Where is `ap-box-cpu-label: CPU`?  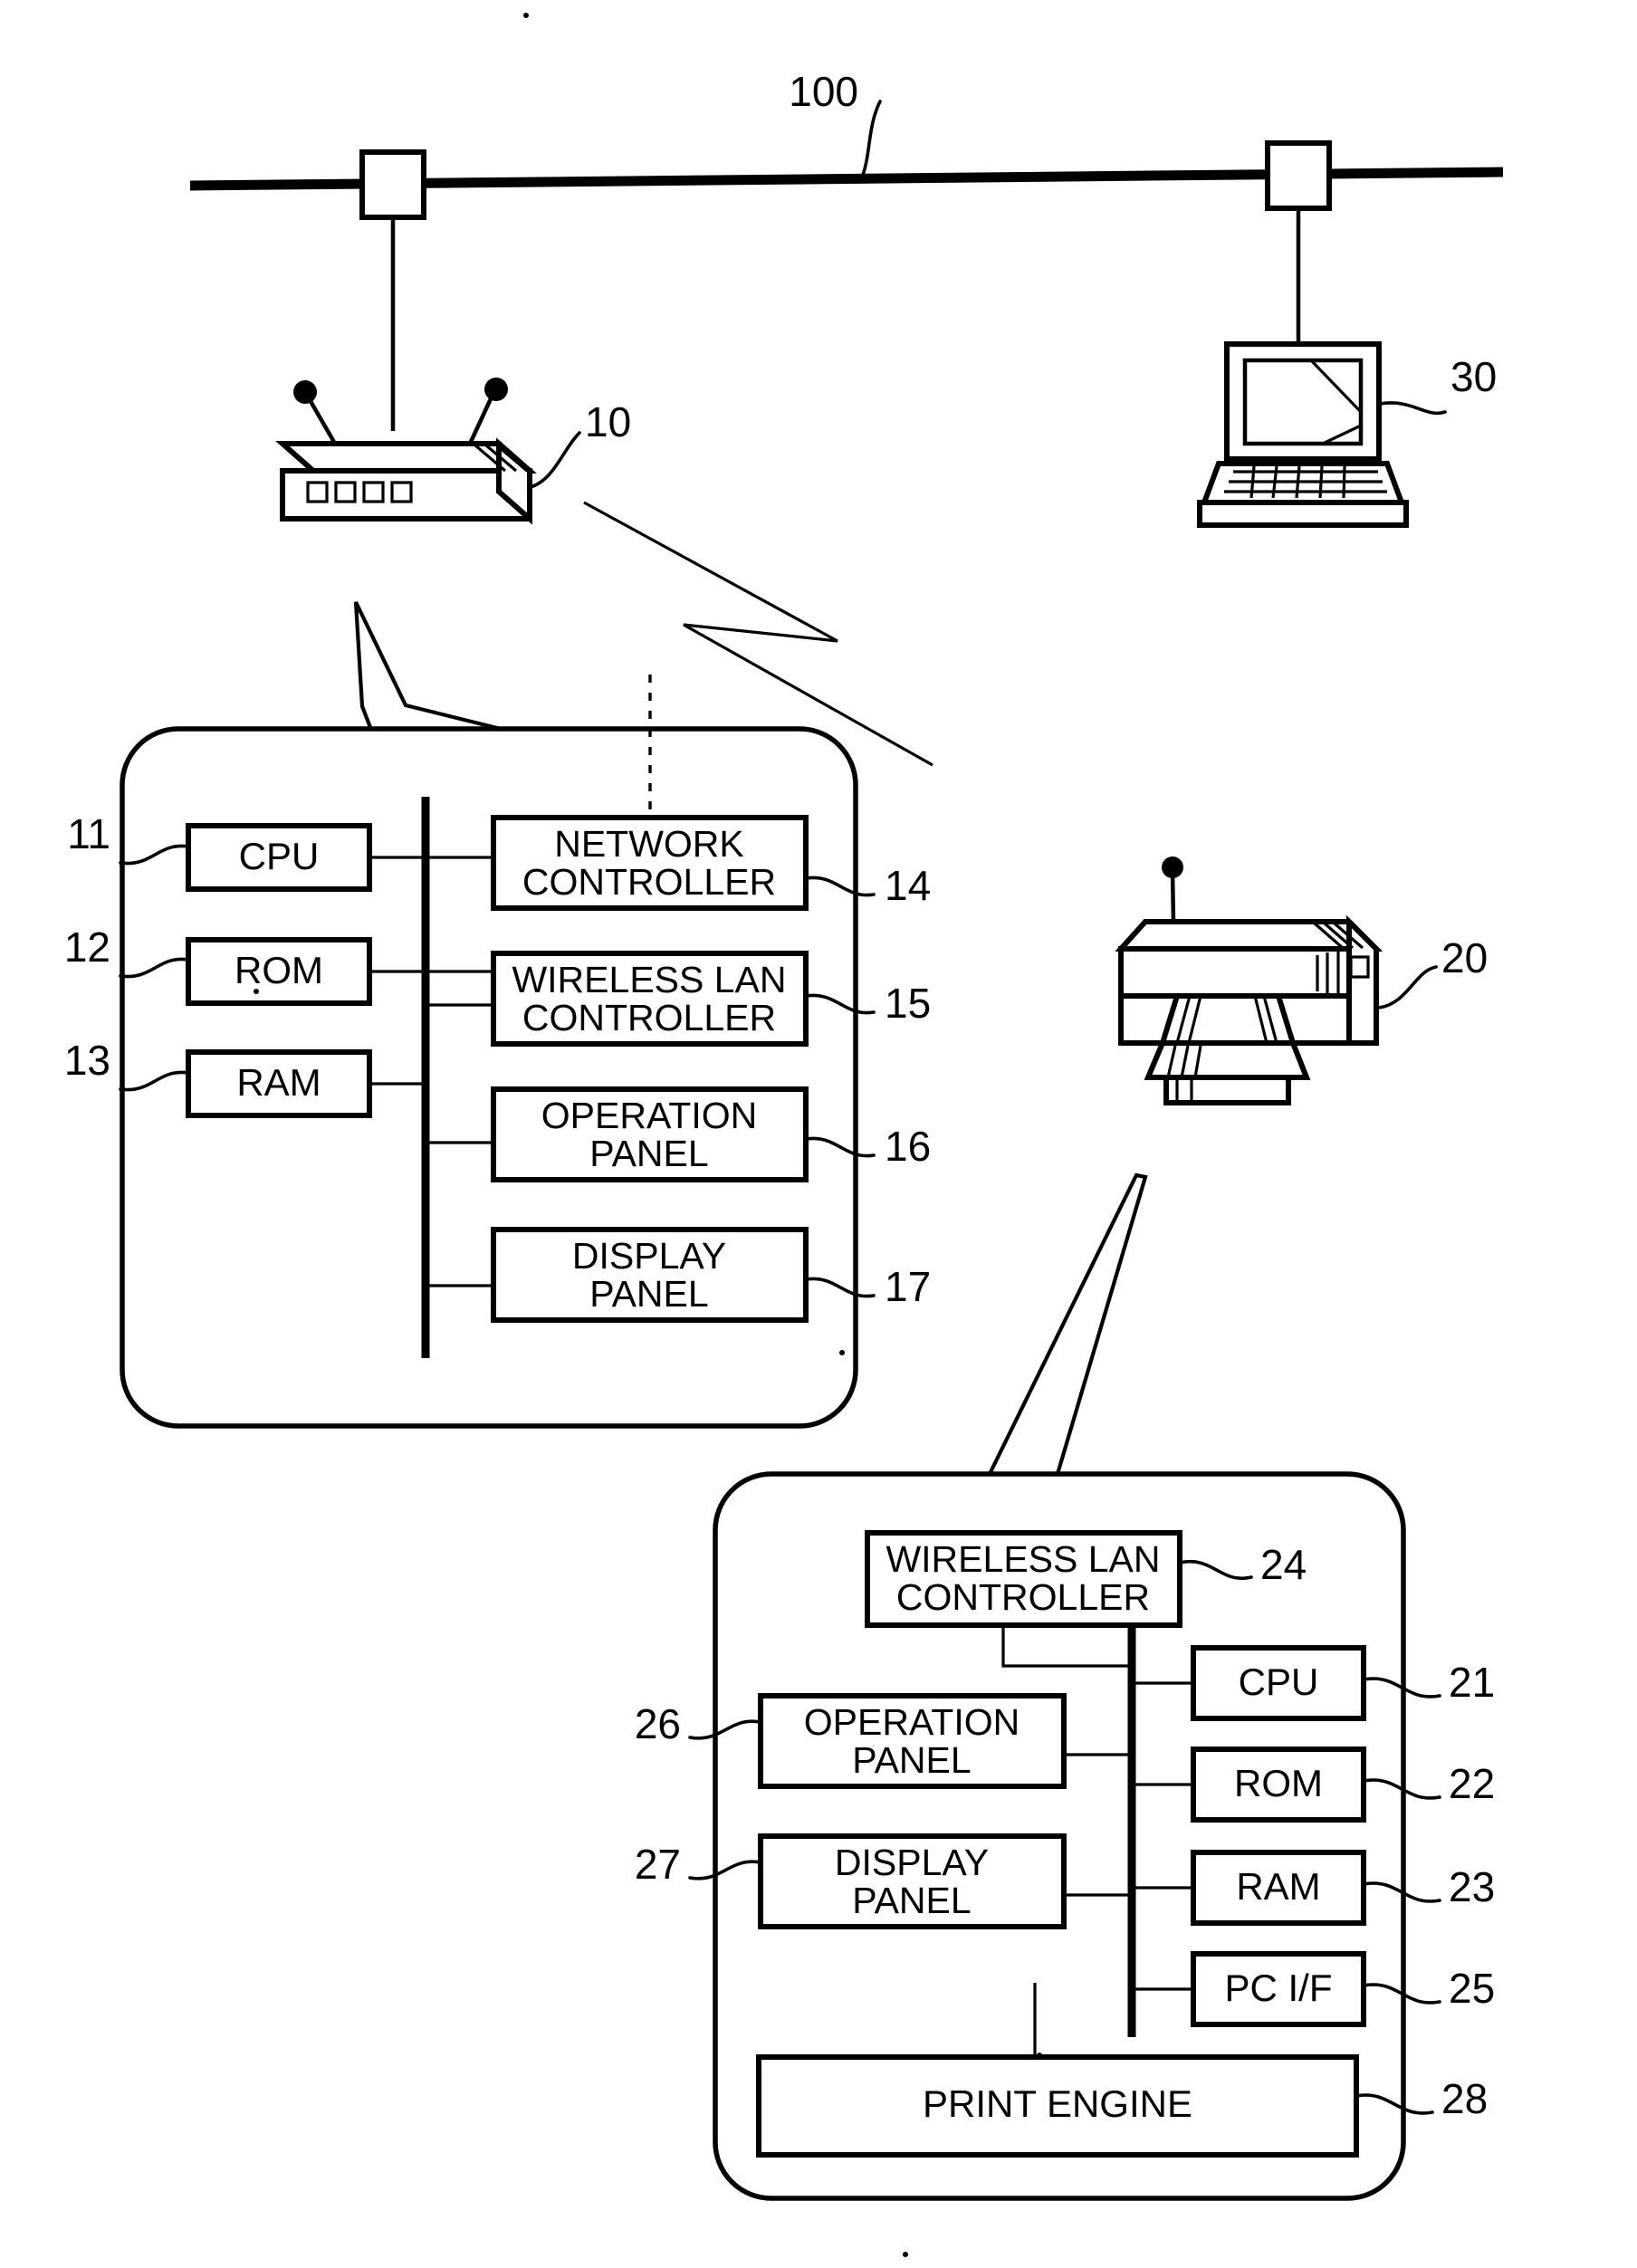
ap-box-cpu-label: CPU is located at coordinates (280, 856).